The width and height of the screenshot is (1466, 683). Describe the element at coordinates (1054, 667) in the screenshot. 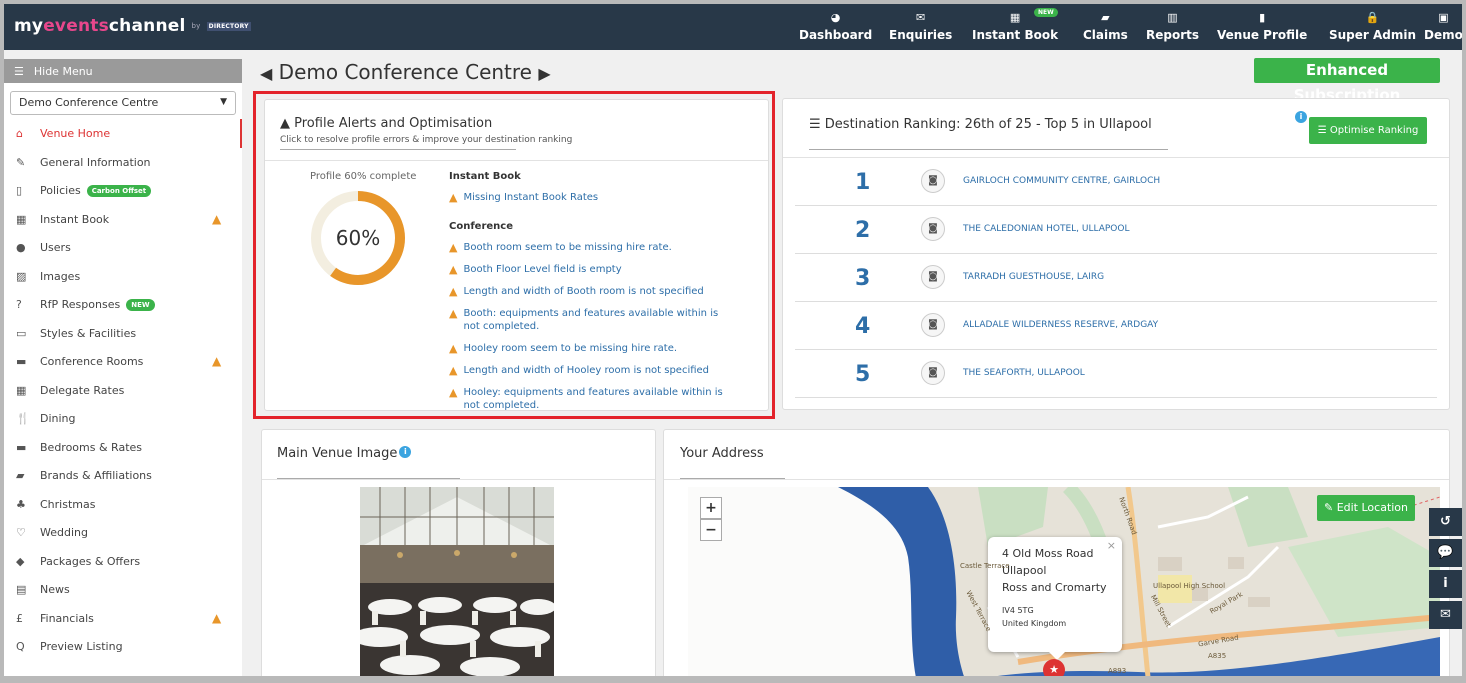

I see `map-marker-icon: ★` at that location.